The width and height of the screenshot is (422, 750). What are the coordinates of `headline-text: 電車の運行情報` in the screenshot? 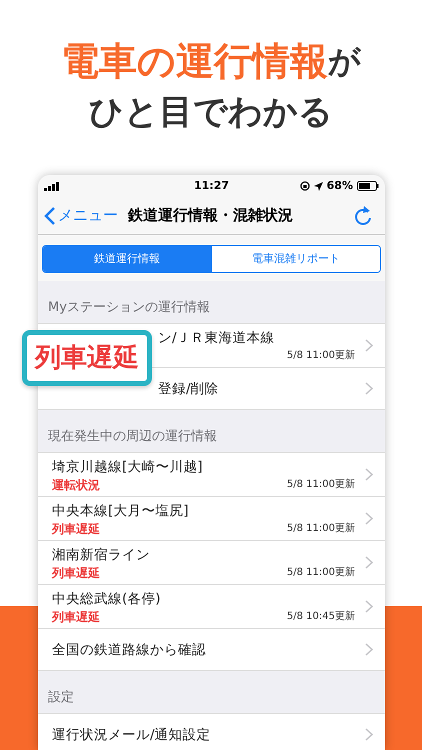 It's located at (194, 61).